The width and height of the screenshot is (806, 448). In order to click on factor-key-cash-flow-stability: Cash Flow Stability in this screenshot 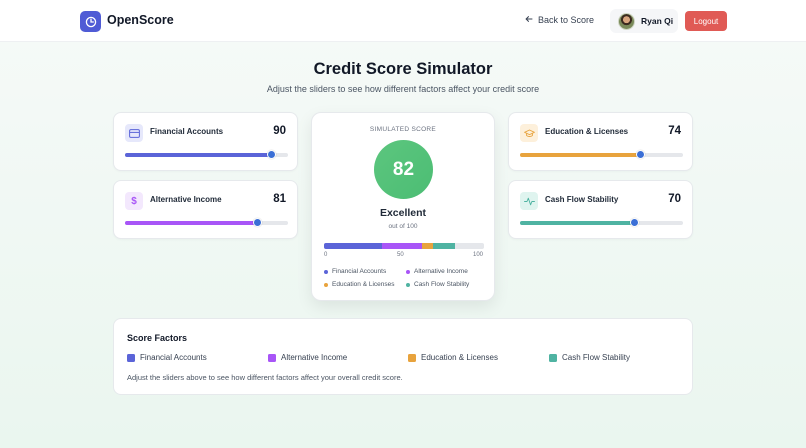, I will do `click(589, 357)`.